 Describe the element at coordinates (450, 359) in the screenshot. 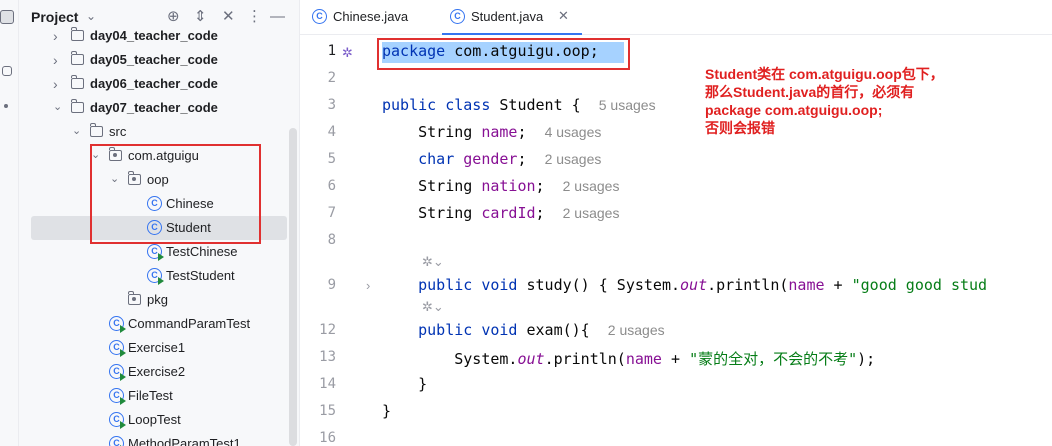

I see `code-token: System.` at that location.